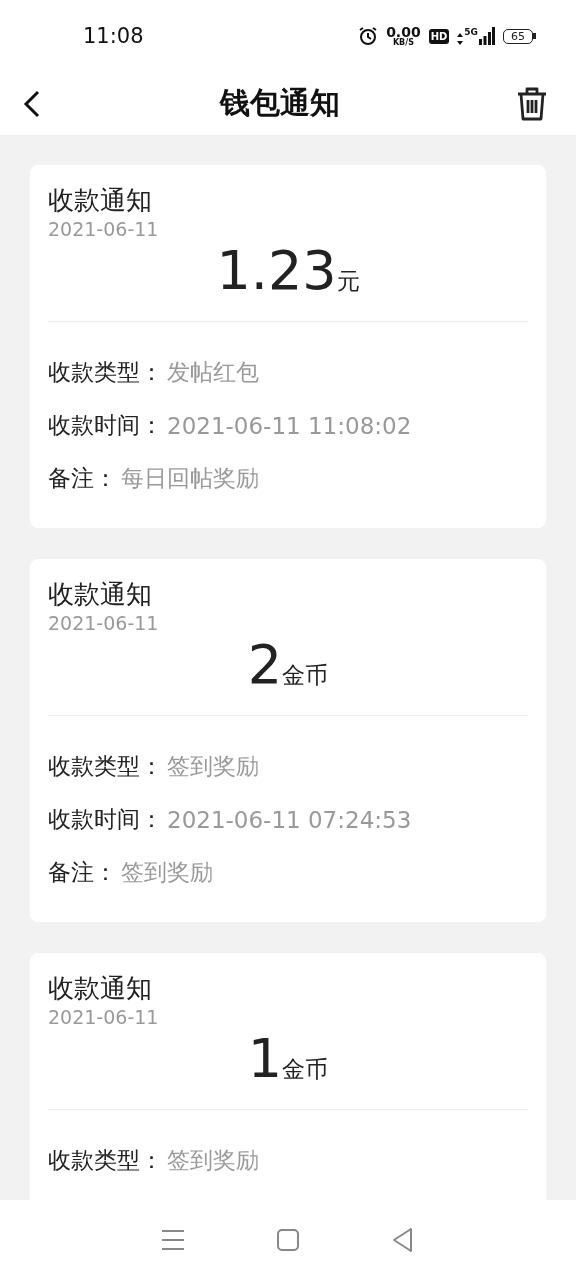 The width and height of the screenshot is (576, 1280). What do you see at coordinates (487, 36) in the screenshot?
I see `signal-icon` at bounding box center [487, 36].